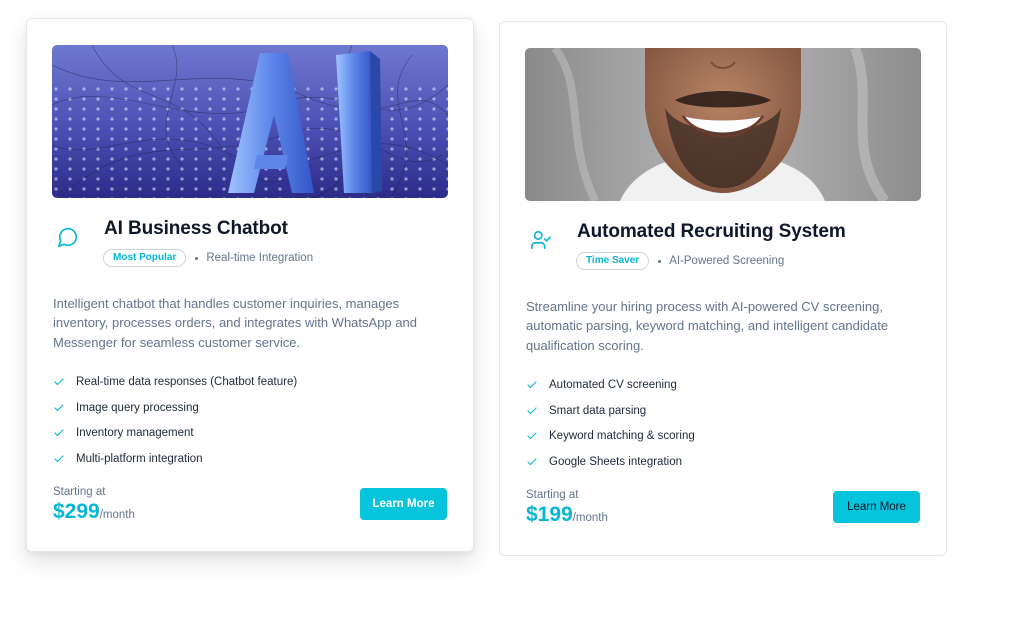 Image resolution: width=1030 pixels, height=639 pixels. I want to click on feature-label: Inventory management, so click(135, 433).